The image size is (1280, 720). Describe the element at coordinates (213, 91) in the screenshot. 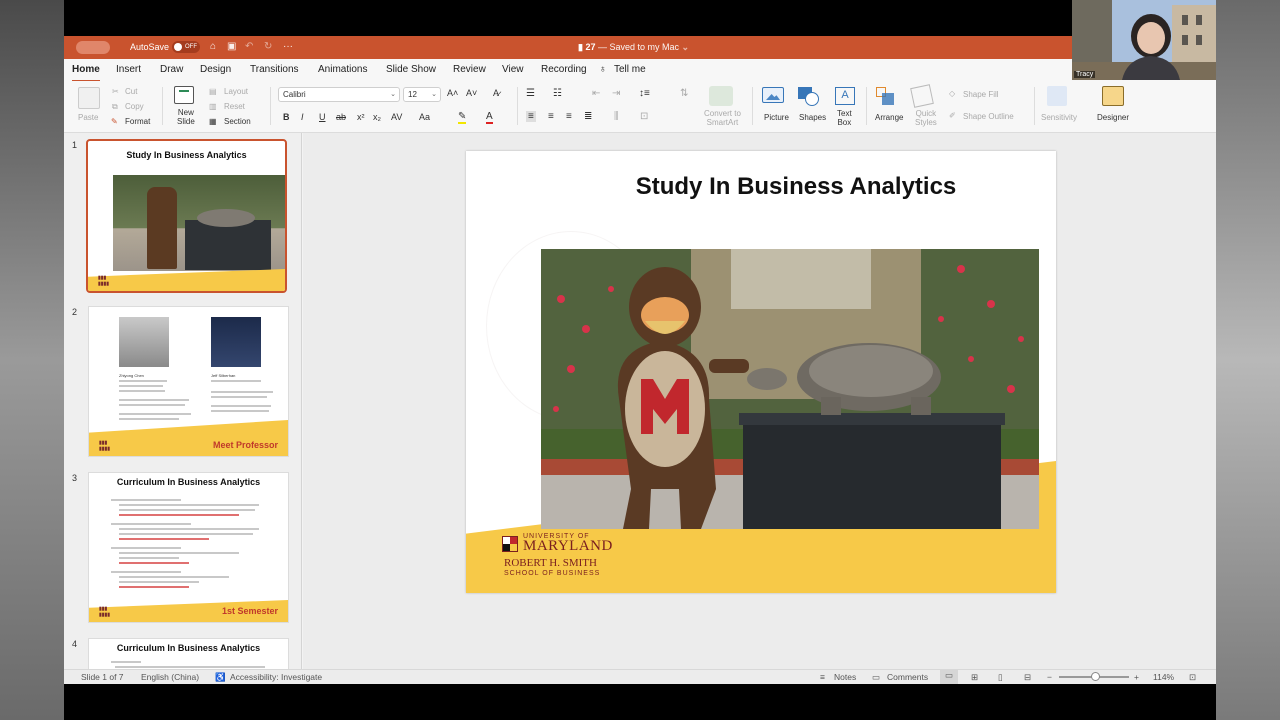

I see `layout-icon: ▤` at that location.